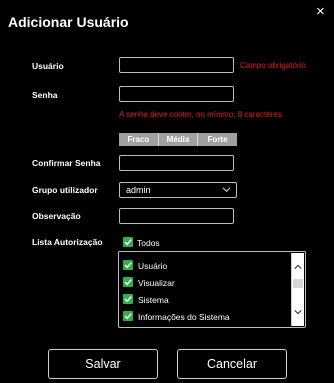  I want to click on dialog-title: Adicionar Usuário, so click(68, 22).